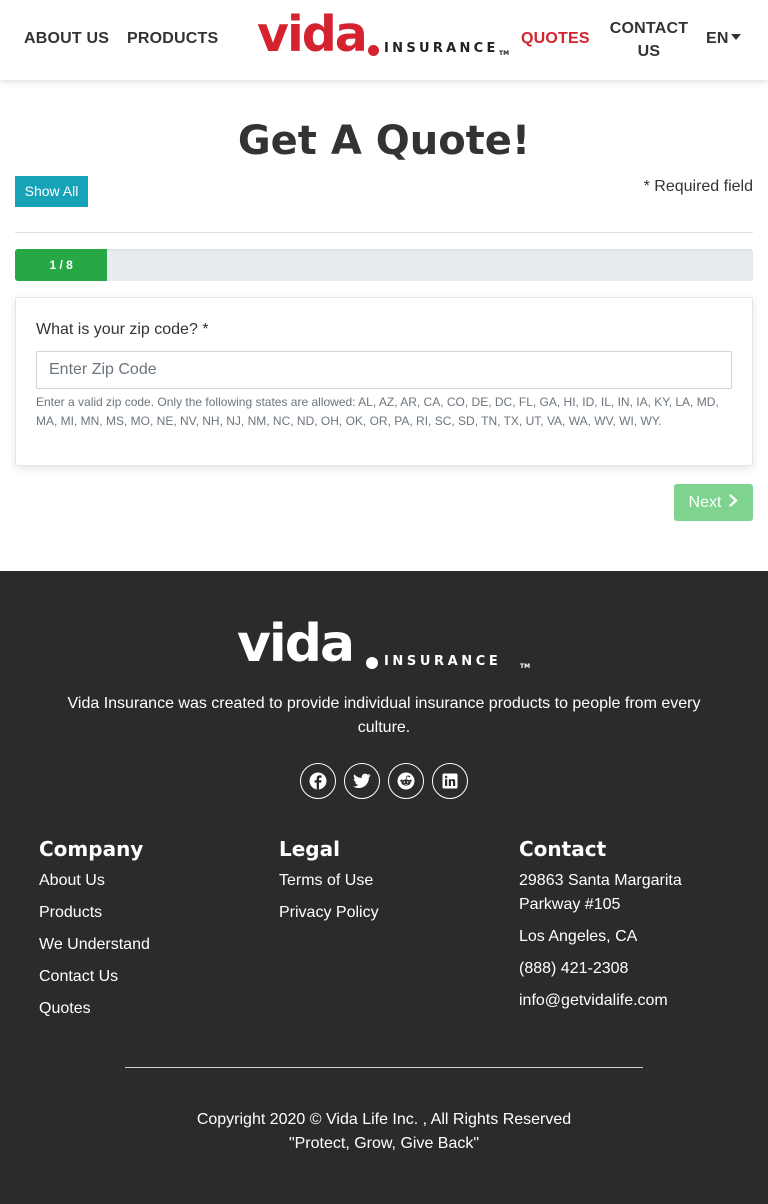 The width and height of the screenshot is (768, 1204). Describe the element at coordinates (78, 977) in the screenshot. I see `footer-link-contact-us: Contact Us` at that location.